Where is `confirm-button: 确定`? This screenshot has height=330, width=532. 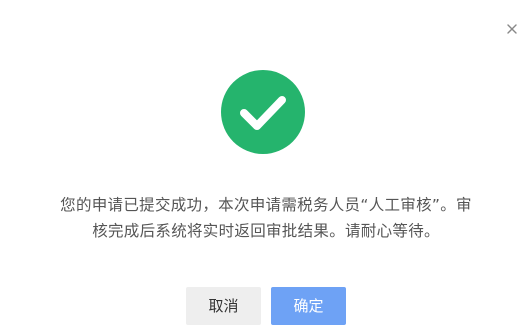
confirm-button: 确定 is located at coordinates (308, 306).